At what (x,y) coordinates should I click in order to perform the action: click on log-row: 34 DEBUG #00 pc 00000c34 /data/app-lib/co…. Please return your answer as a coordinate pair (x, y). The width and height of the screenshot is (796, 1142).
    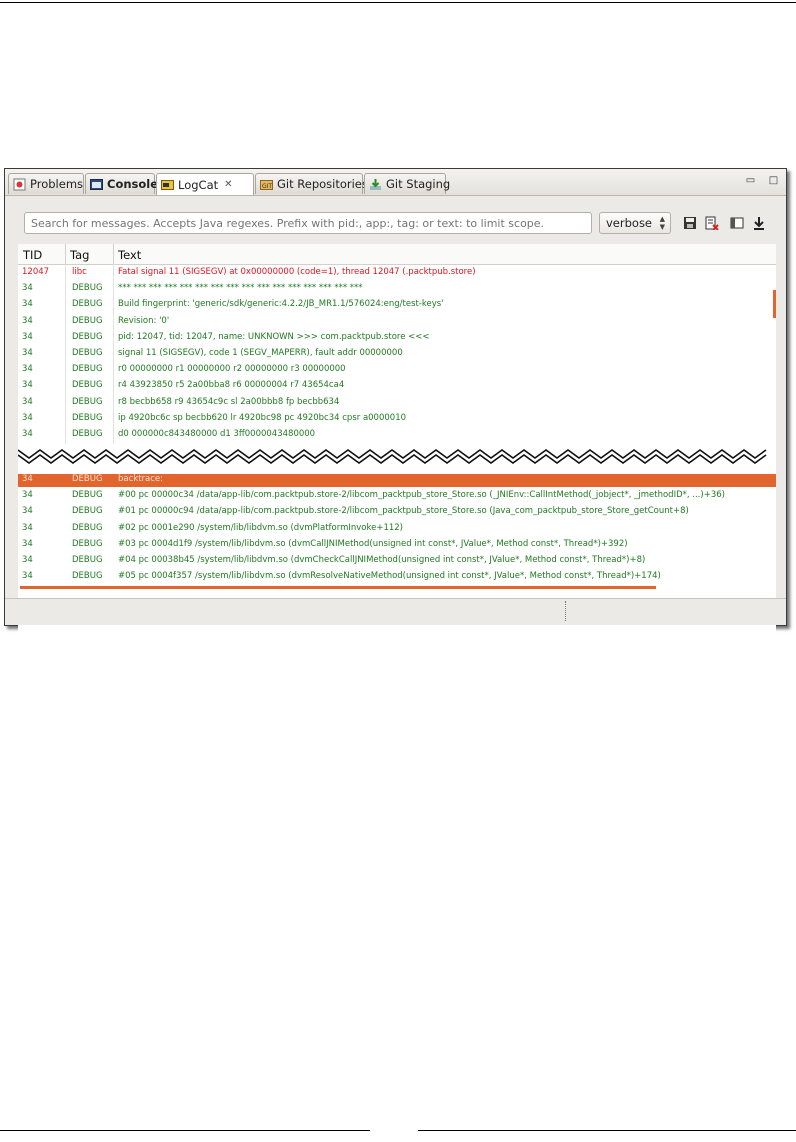
    Looking at the image, I should click on (397, 495).